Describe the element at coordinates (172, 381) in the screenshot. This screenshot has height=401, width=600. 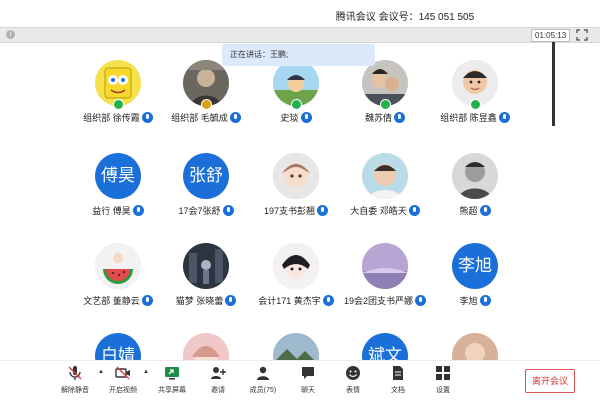
I see `share-screen-button: 共享屏幕` at that location.